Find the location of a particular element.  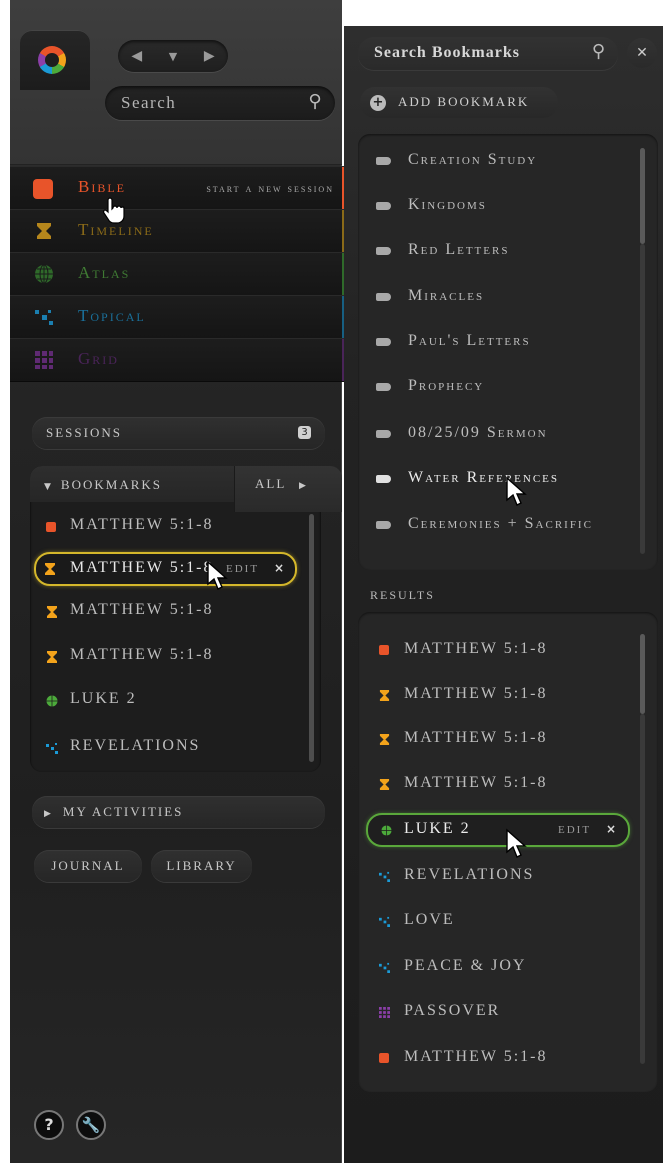

result-row: REVELATIONS is located at coordinates (508, 877).